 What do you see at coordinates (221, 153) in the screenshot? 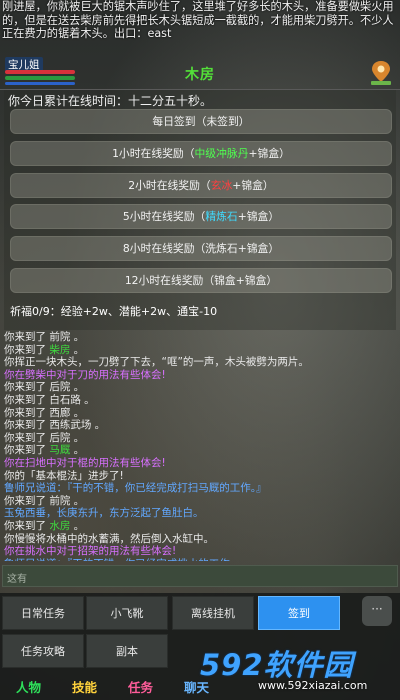
I see `reward-text: 中级冲脉丹` at bounding box center [221, 153].